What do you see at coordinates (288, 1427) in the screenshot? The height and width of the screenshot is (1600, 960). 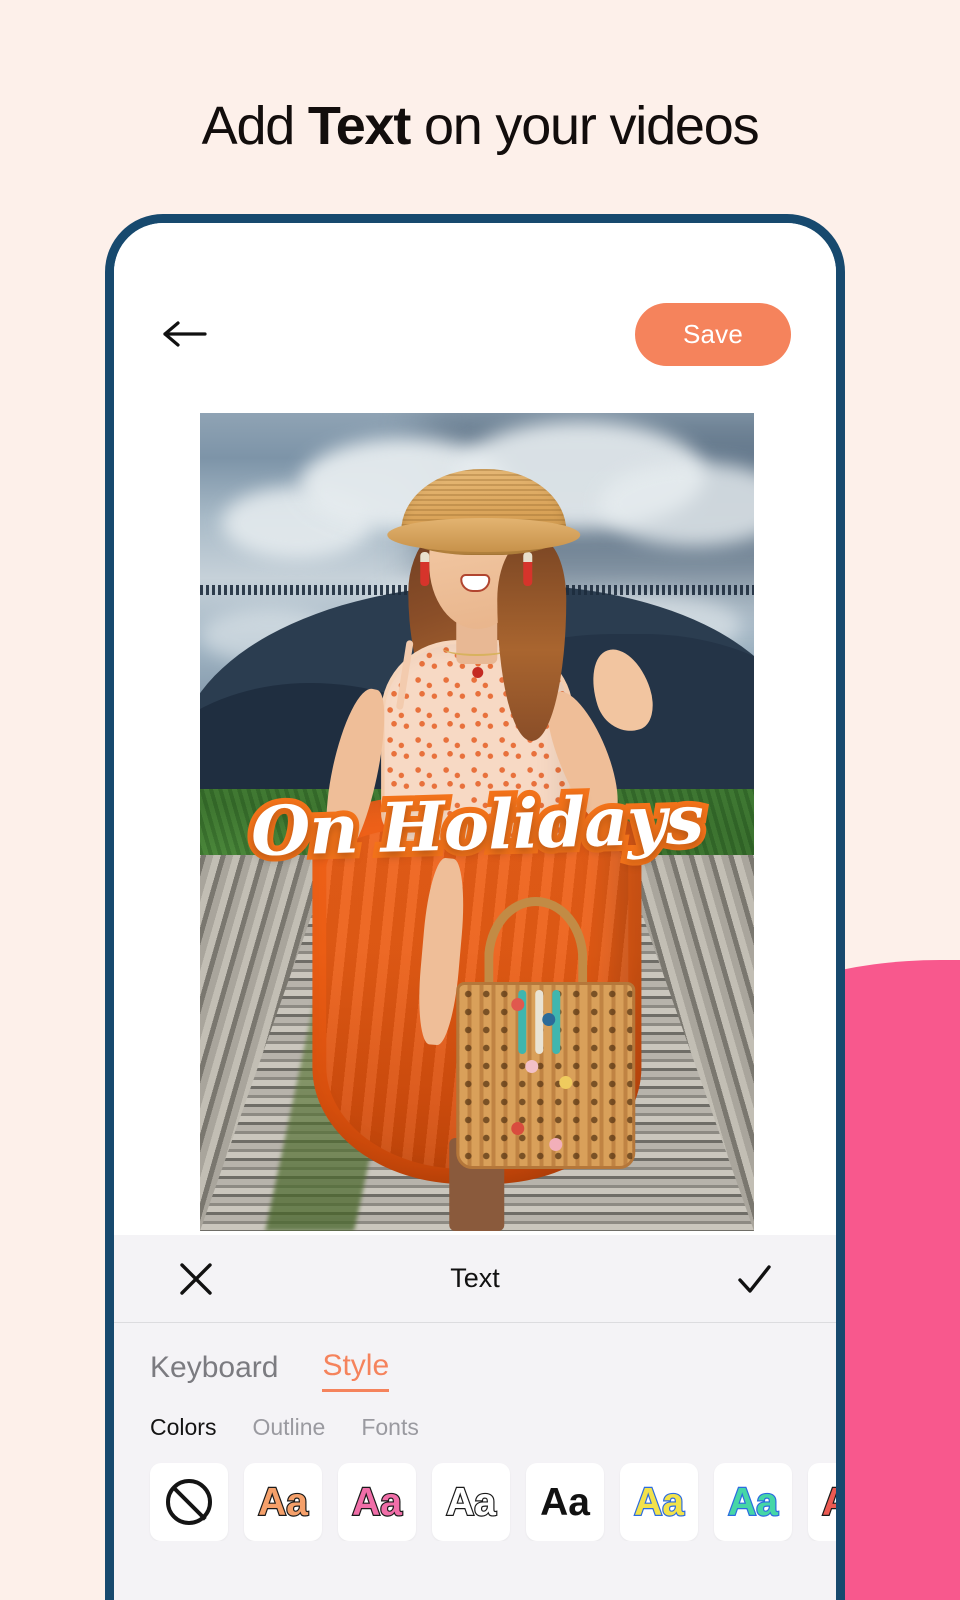 I see `subtab-outline: Outline` at bounding box center [288, 1427].